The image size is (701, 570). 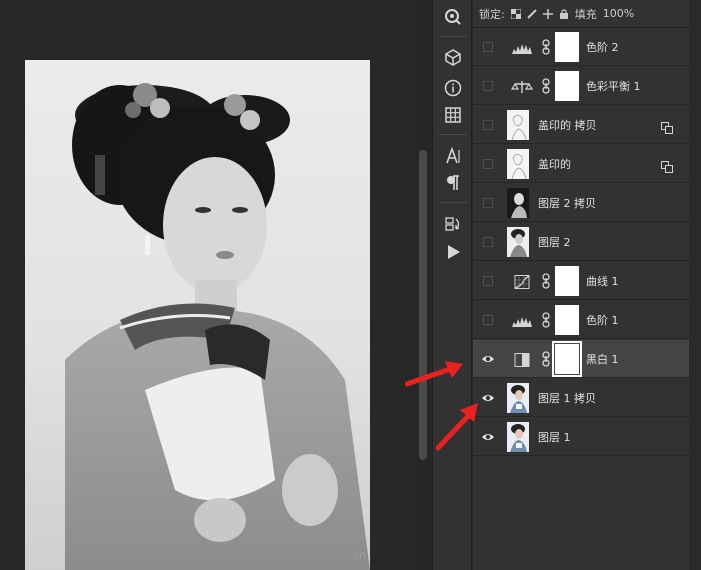 What do you see at coordinates (492, 14) in the screenshot?
I see `lock-label: 锁定:` at bounding box center [492, 14].